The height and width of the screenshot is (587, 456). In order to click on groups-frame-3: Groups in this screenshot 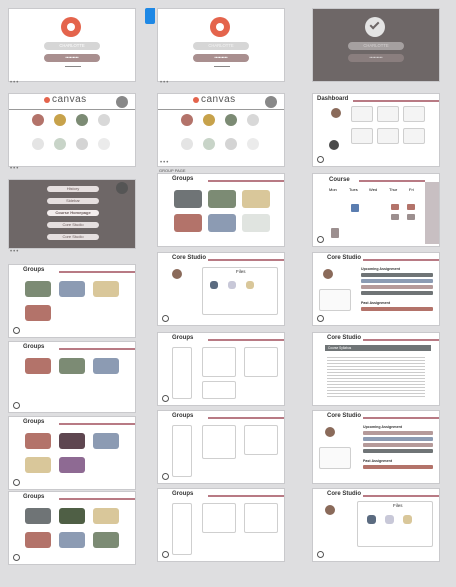, I will do `click(72, 453)`.